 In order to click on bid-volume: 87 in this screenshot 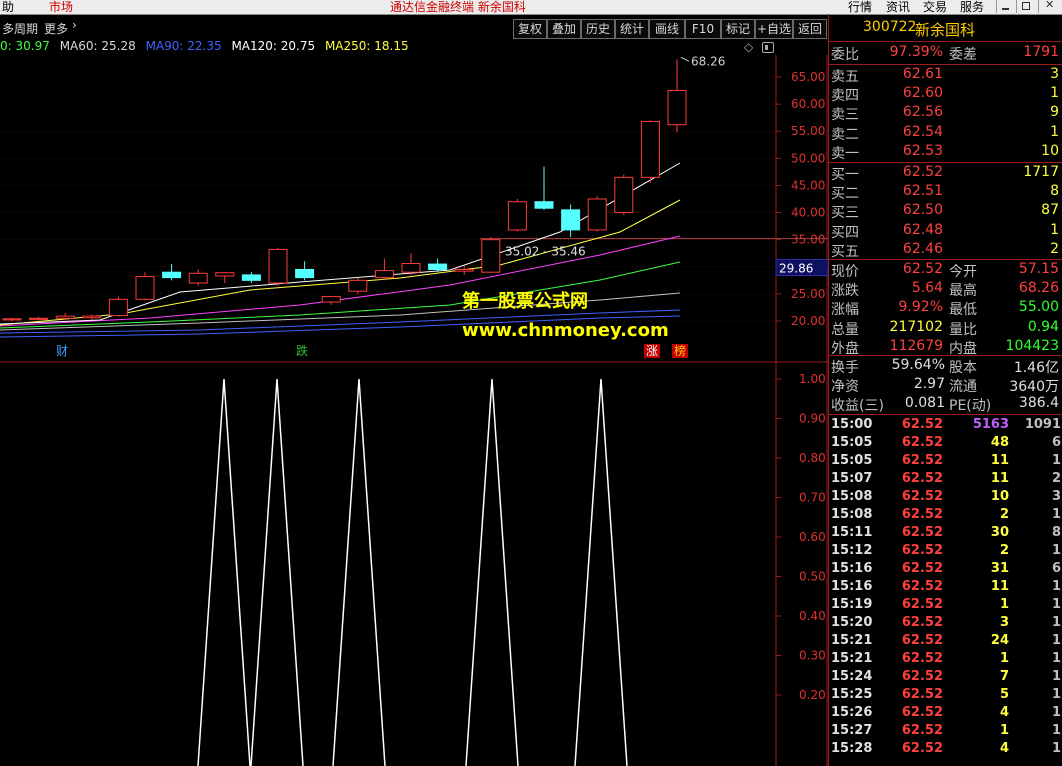, I will do `click(1050, 210)`.